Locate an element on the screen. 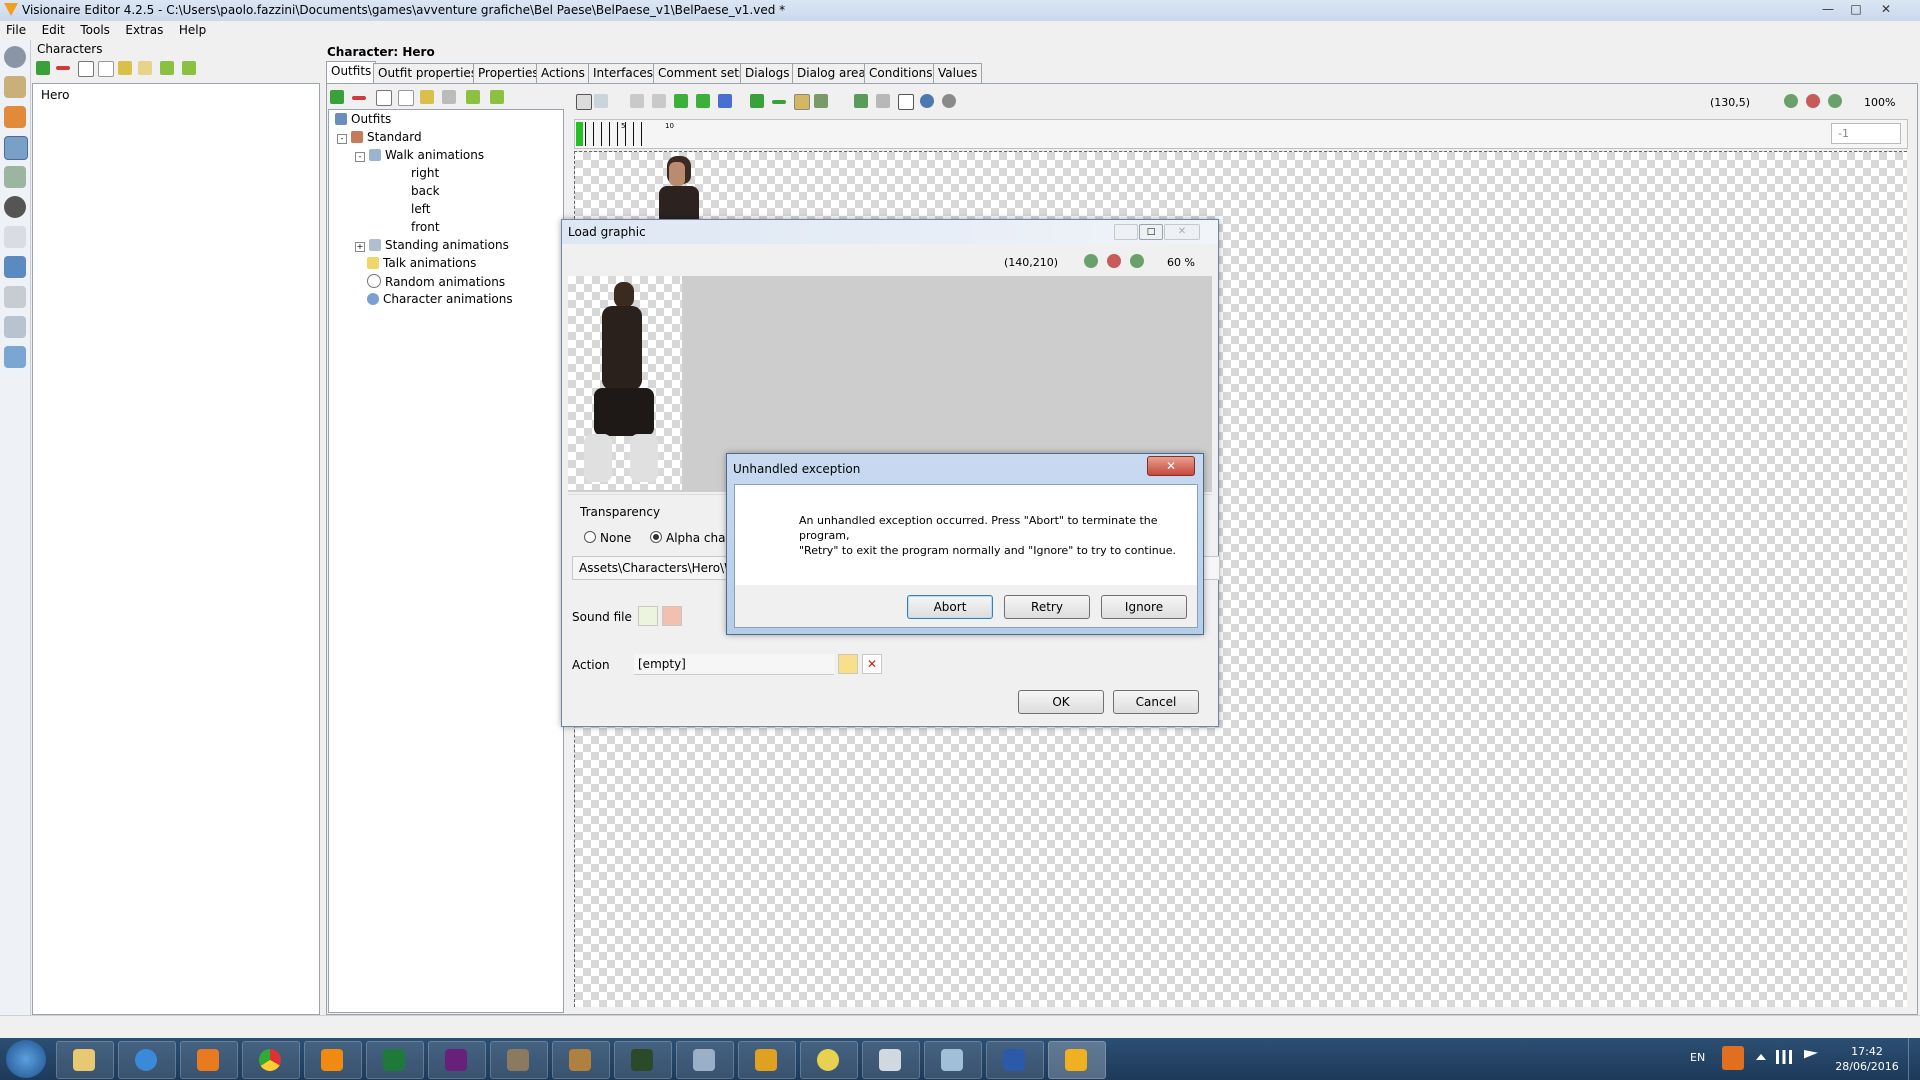  ignore-button: Ignore is located at coordinates (1144, 607).